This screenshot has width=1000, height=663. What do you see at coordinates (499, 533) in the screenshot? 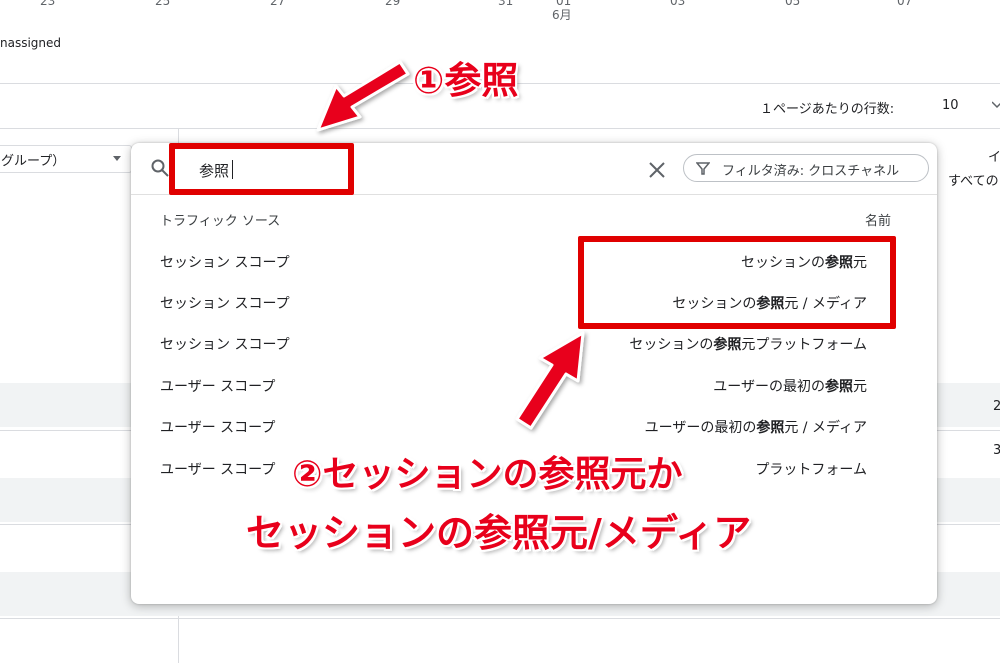
I see `annotation-step2-line2: セッションの参照元/メディア` at bounding box center [499, 533].